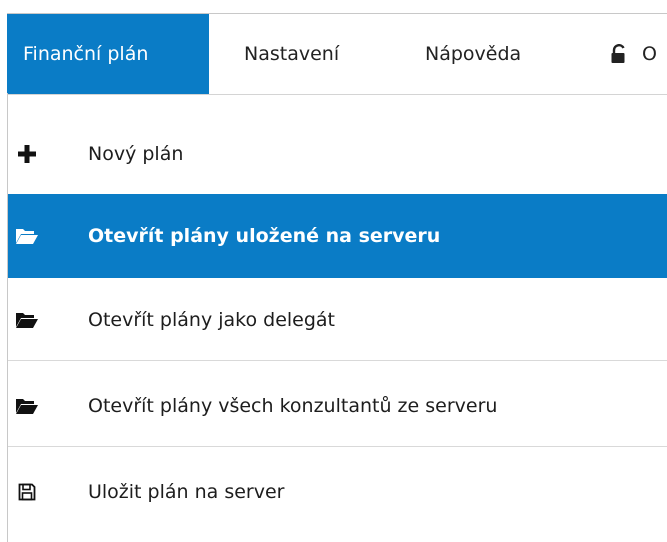 The image size is (667, 542). What do you see at coordinates (186, 492) in the screenshot?
I see `menu-item-label: Uložit plán na server` at bounding box center [186, 492].